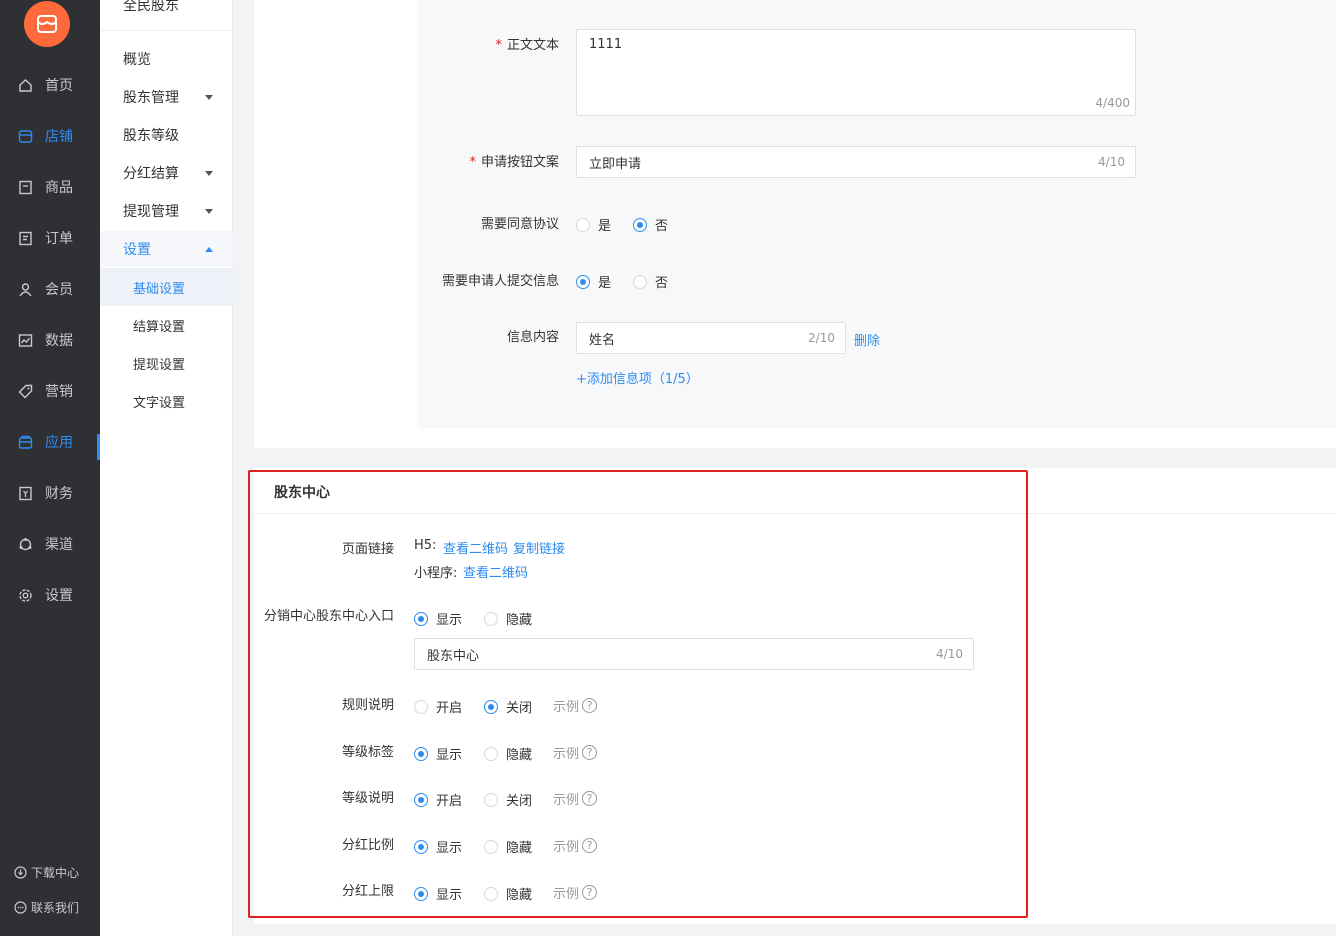 Image resolution: width=1336 pixels, height=936 pixels. I want to click on level-tag-hide-radio: 隐藏, so click(508, 753).